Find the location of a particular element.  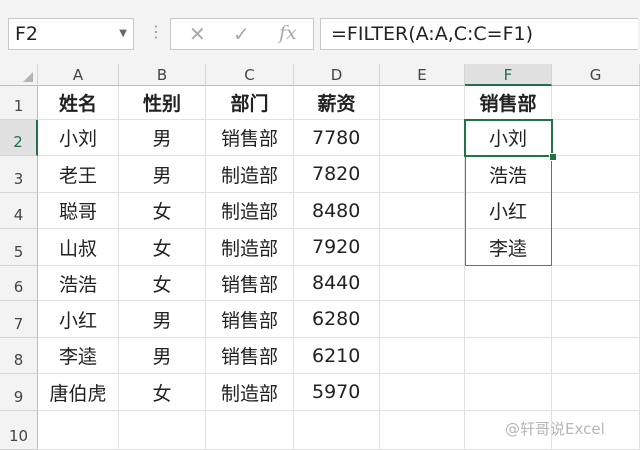

cell-b1: 性别 is located at coordinates (162, 103).